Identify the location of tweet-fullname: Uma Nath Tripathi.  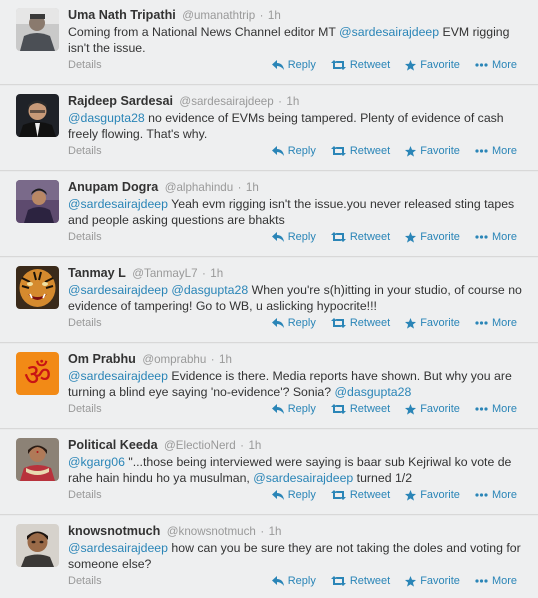
(122, 15).